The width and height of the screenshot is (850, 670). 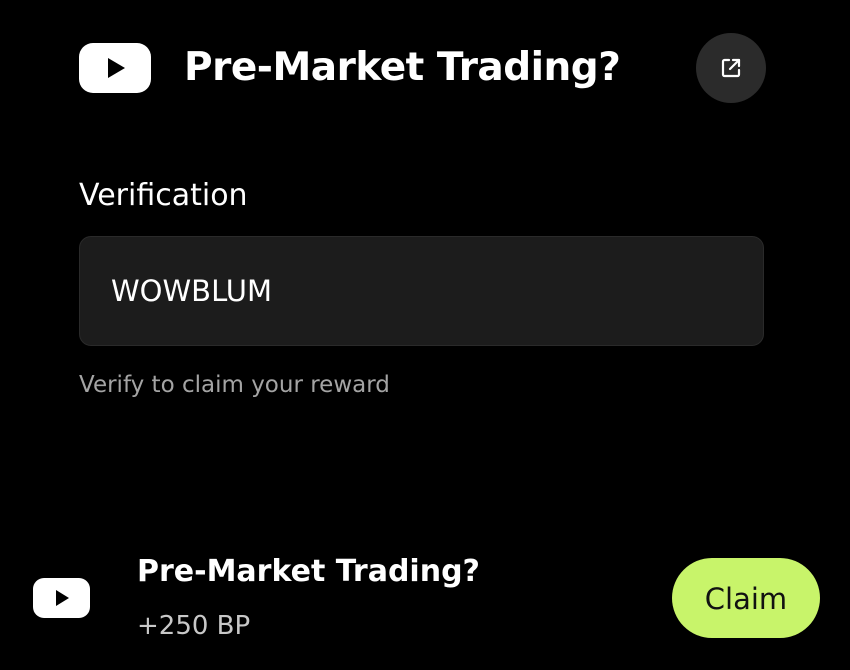 What do you see at coordinates (731, 68) in the screenshot?
I see `open-external-button` at bounding box center [731, 68].